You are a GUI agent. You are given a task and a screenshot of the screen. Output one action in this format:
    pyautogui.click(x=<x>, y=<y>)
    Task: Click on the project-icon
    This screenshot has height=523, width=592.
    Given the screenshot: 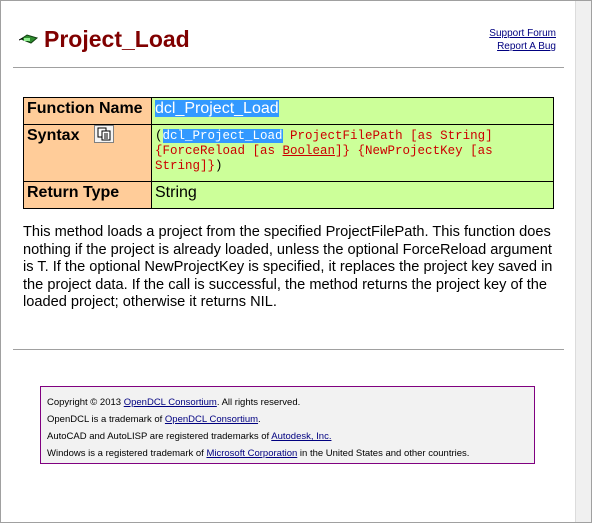 What is the action you would take?
    pyautogui.click(x=29, y=39)
    